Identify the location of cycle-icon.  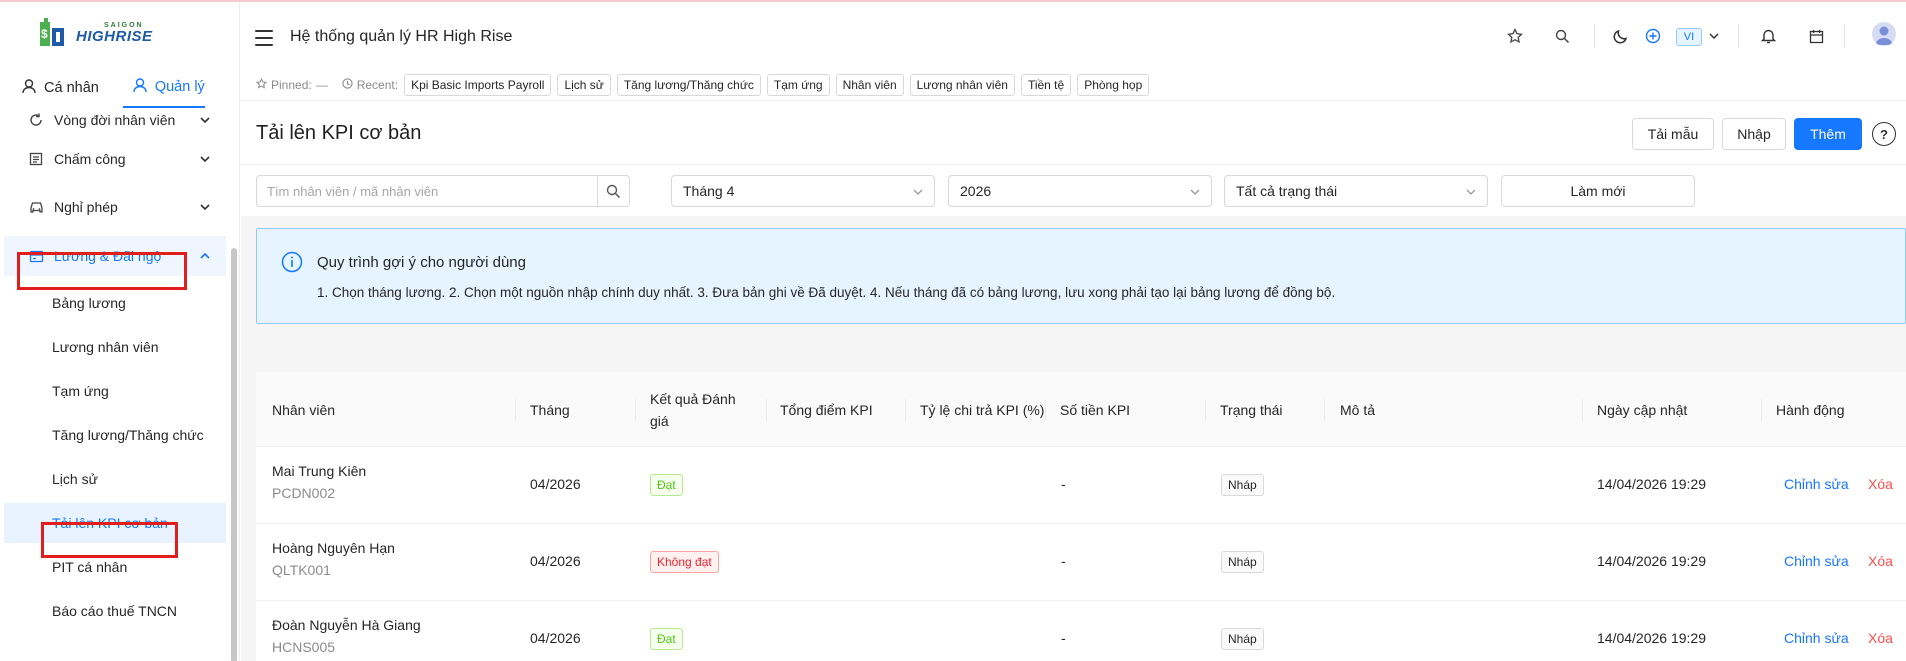
(36, 120).